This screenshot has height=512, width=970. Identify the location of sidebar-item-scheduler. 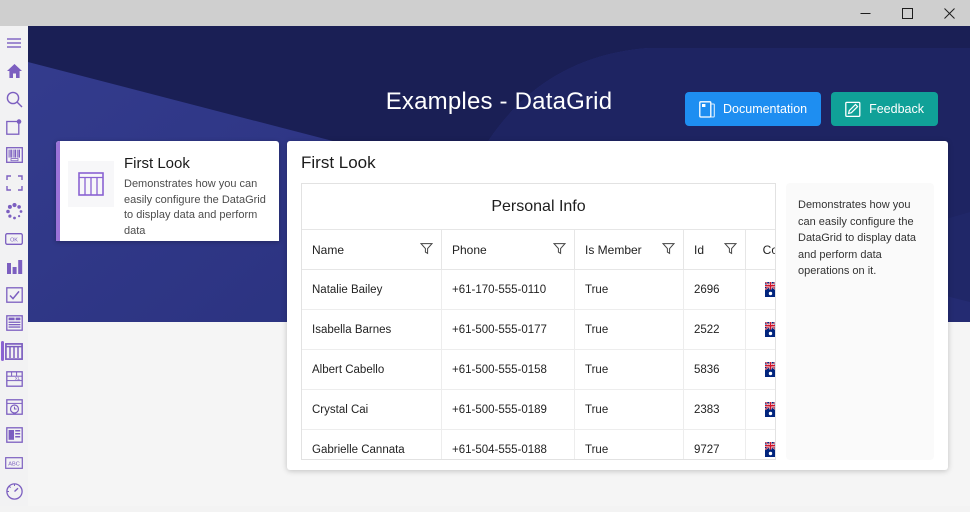
(14, 407).